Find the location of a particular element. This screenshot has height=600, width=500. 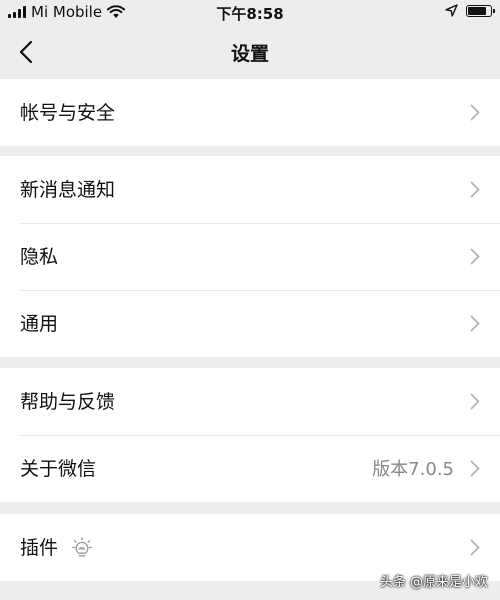

settings-item-label: 通用 is located at coordinates (39, 324).